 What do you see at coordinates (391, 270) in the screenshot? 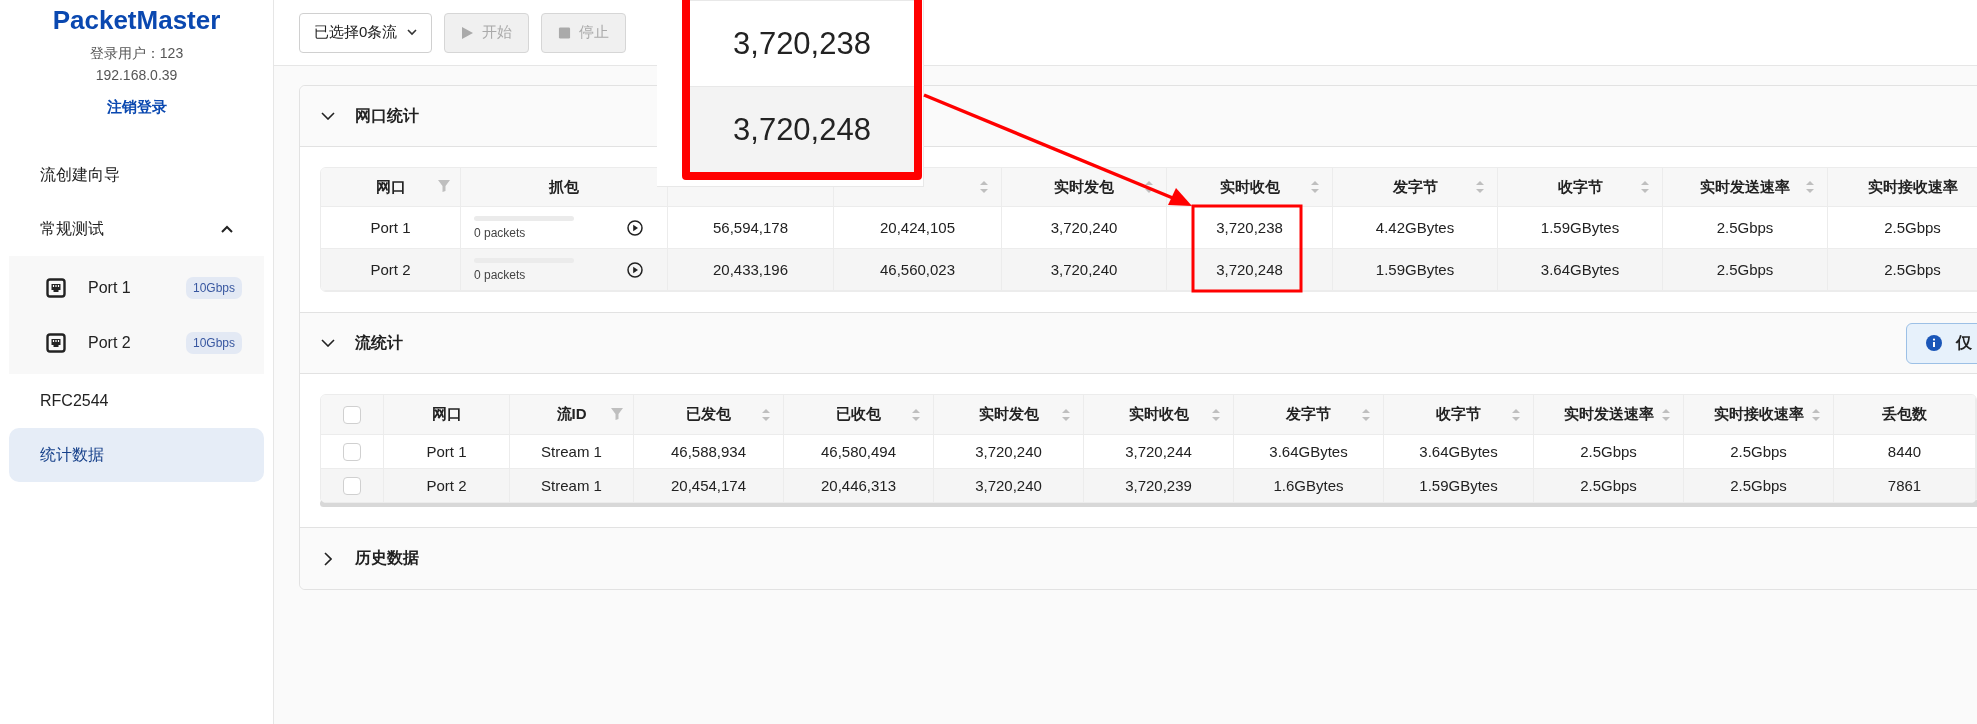
I see `table-cell: Port 2` at bounding box center [391, 270].